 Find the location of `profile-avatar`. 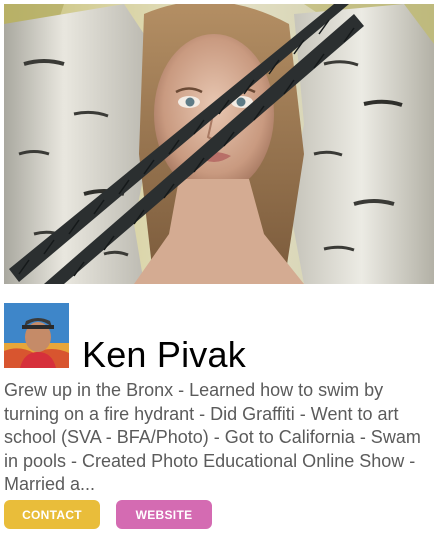

profile-avatar is located at coordinates (36, 335).